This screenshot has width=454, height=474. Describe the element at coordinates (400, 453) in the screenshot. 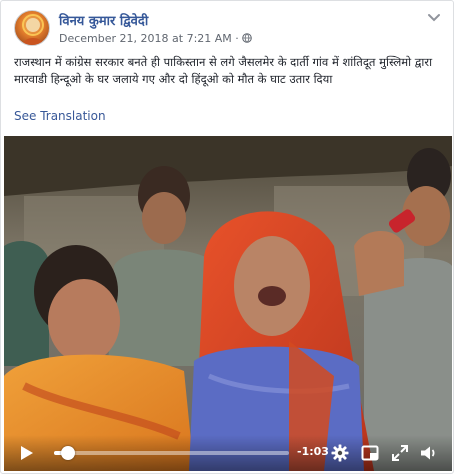

I see `expand-icon` at that location.